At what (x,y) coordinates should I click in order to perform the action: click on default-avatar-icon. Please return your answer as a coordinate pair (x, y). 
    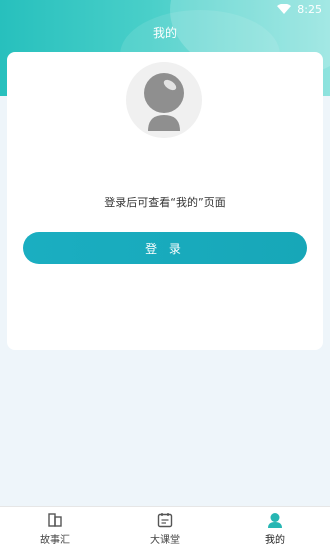
    Looking at the image, I should click on (164, 102).